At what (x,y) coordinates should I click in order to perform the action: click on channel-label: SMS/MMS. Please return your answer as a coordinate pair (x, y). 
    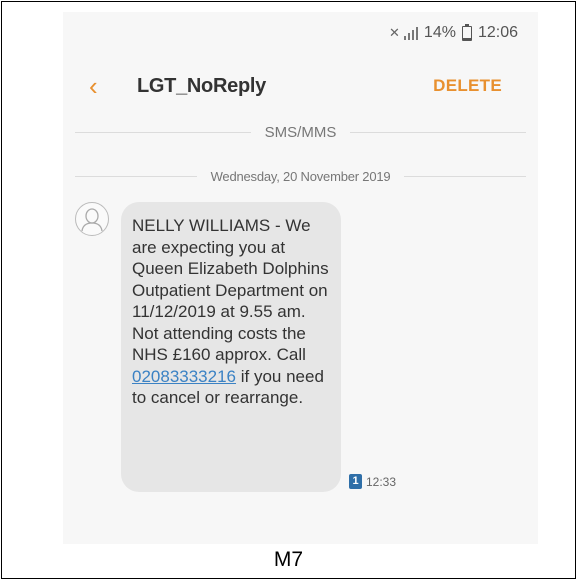
    Looking at the image, I should click on (300, 132).